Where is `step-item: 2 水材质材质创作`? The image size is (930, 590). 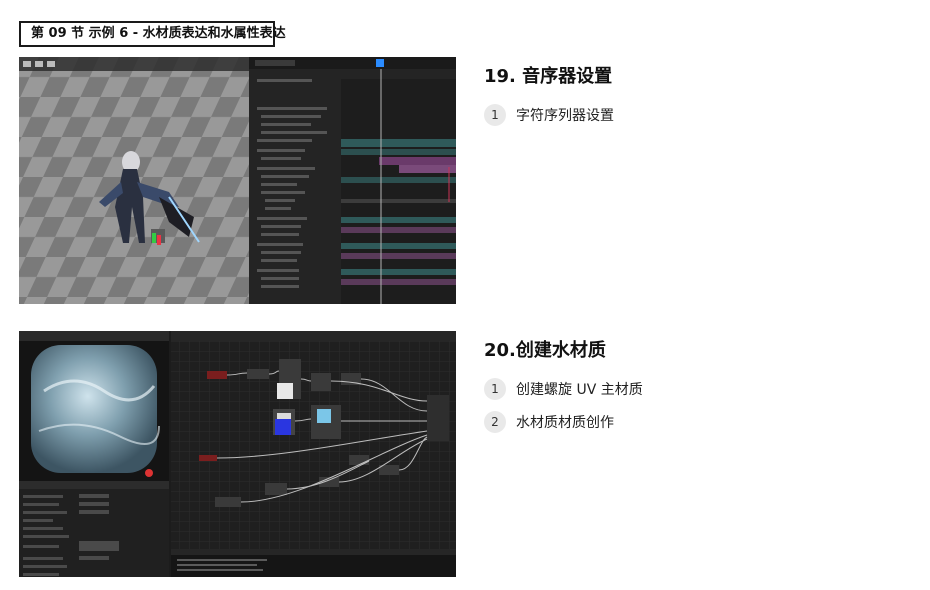
step-item: 2 水材质材质创作 is located at coordinates (549, 422).